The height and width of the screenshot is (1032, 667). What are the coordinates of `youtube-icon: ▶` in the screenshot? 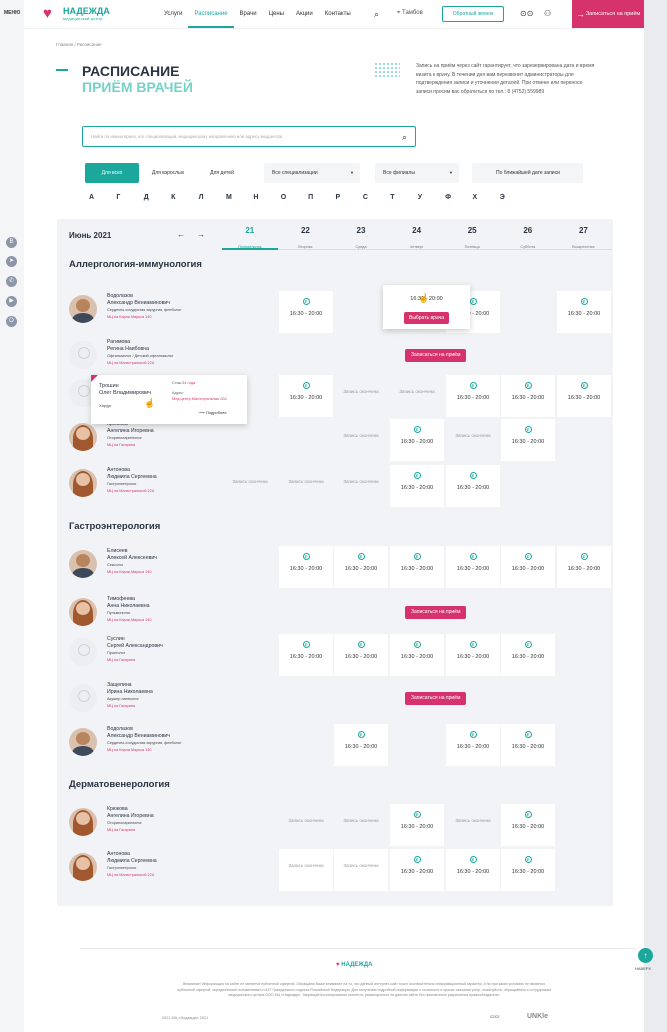 It's located at (11, 301).